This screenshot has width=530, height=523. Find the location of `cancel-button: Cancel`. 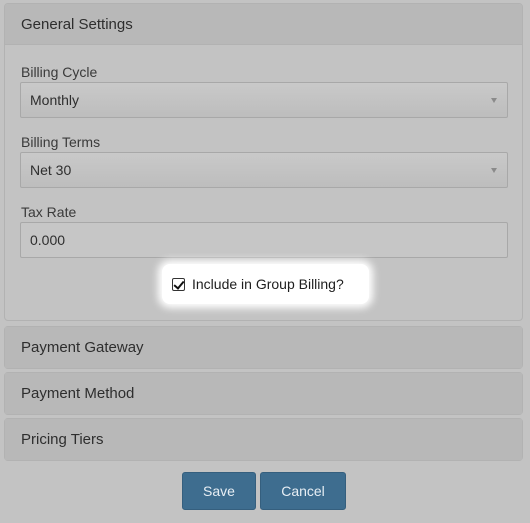

cancel-button: Cancel is located at coordinates (303, 491).